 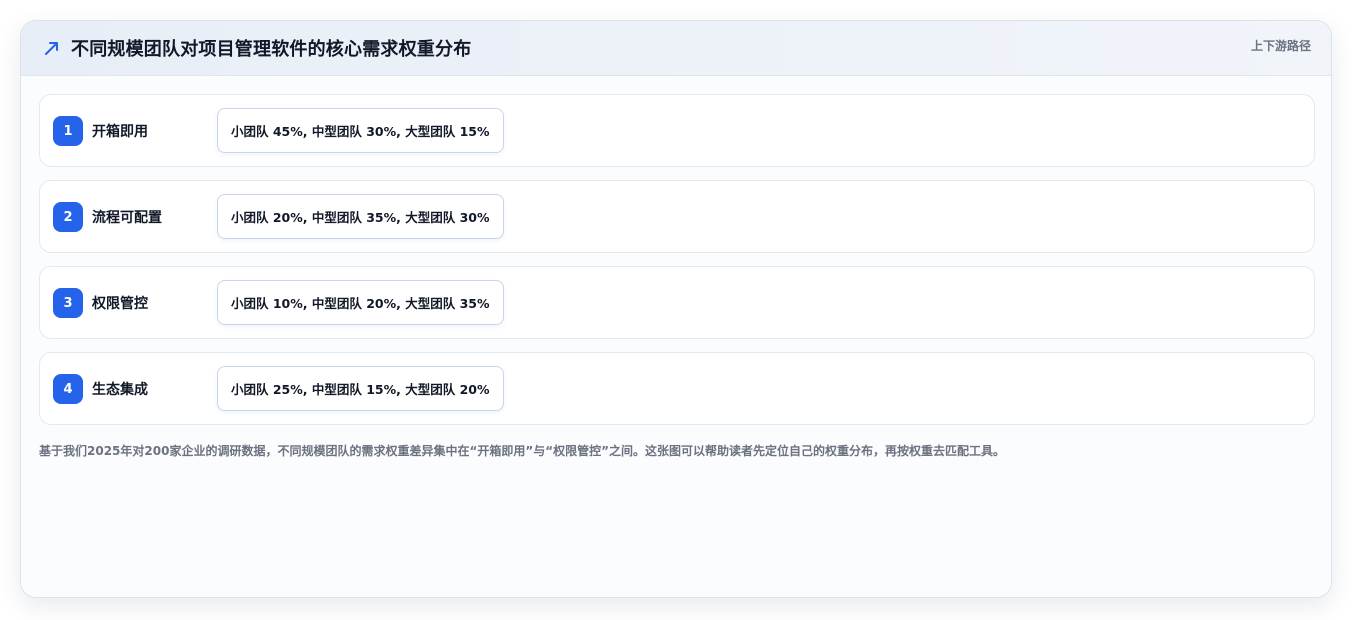 What do you see at coordinates (68, 389) in the screenshot?
I see `rank-badge: 4` at bounding box center [68, 389].